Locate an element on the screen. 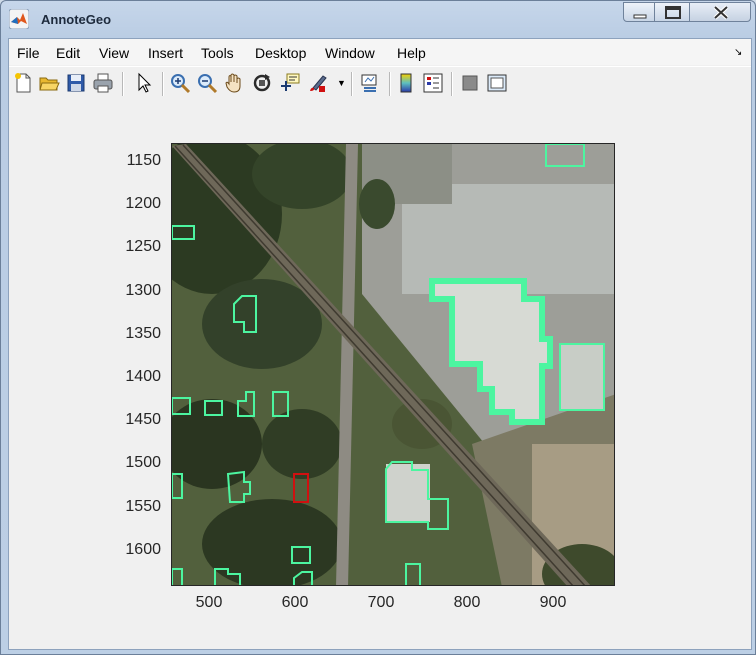 The height and width of the screenshot is (655, 756). legend-icon is located at coordinates (433, 83).